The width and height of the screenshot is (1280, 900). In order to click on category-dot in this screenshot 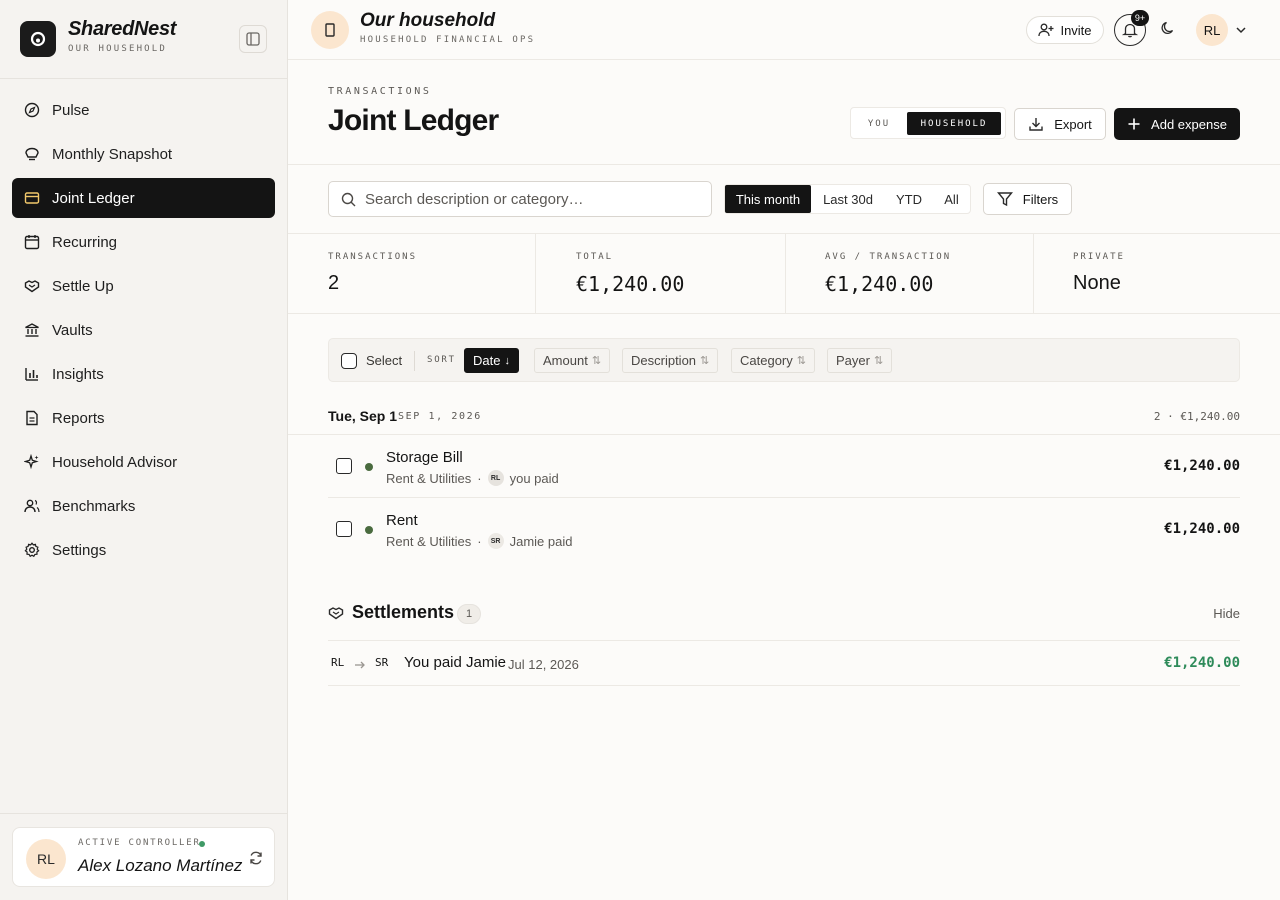, I will do `click(369, 530)`.